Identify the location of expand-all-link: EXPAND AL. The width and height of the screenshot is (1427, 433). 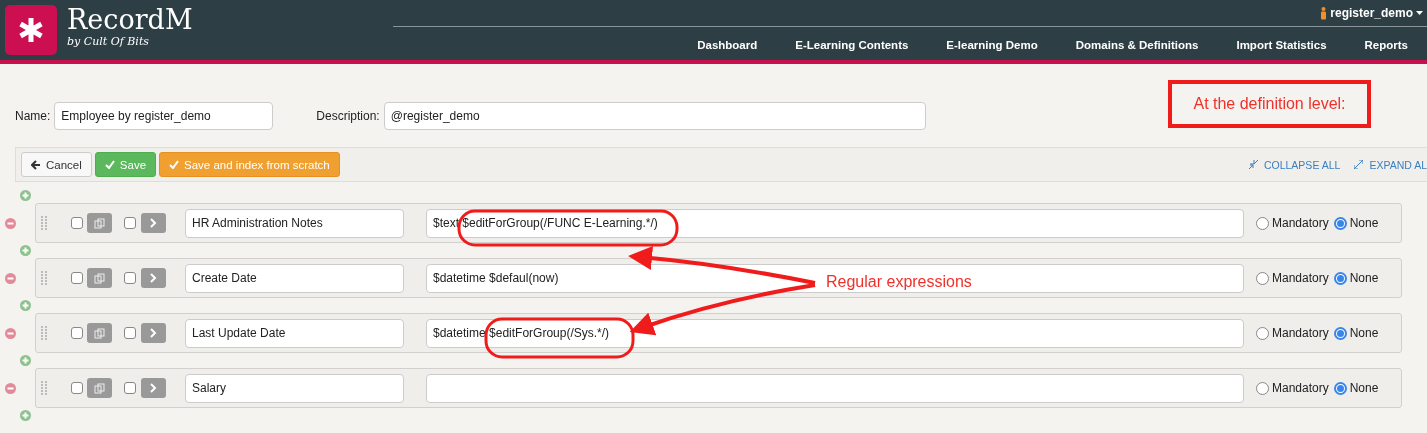
(1390, 164).